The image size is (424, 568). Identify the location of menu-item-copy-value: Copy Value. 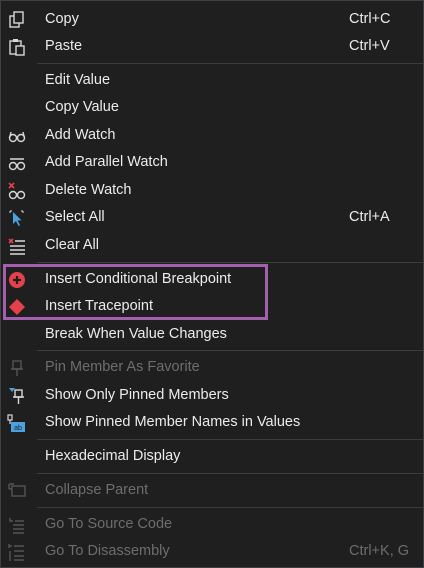
(212, 107).